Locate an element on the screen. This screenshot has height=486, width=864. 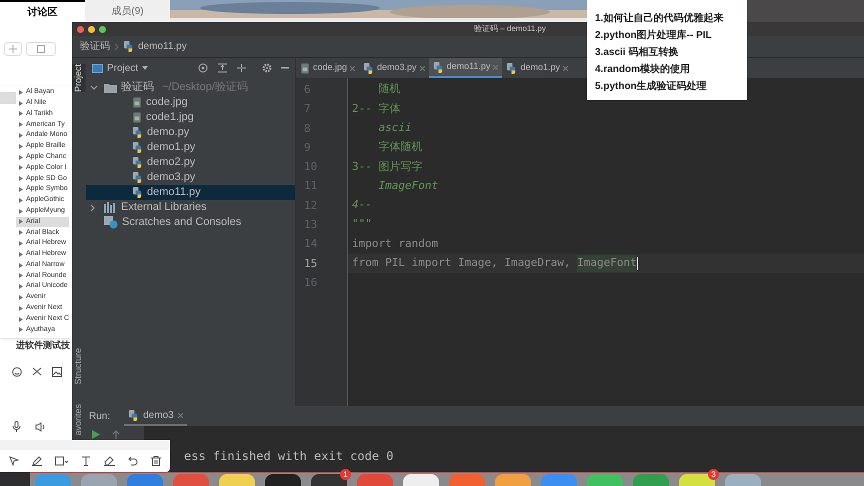
tree-item: code1.jpg is located at coordinates (190, 117).